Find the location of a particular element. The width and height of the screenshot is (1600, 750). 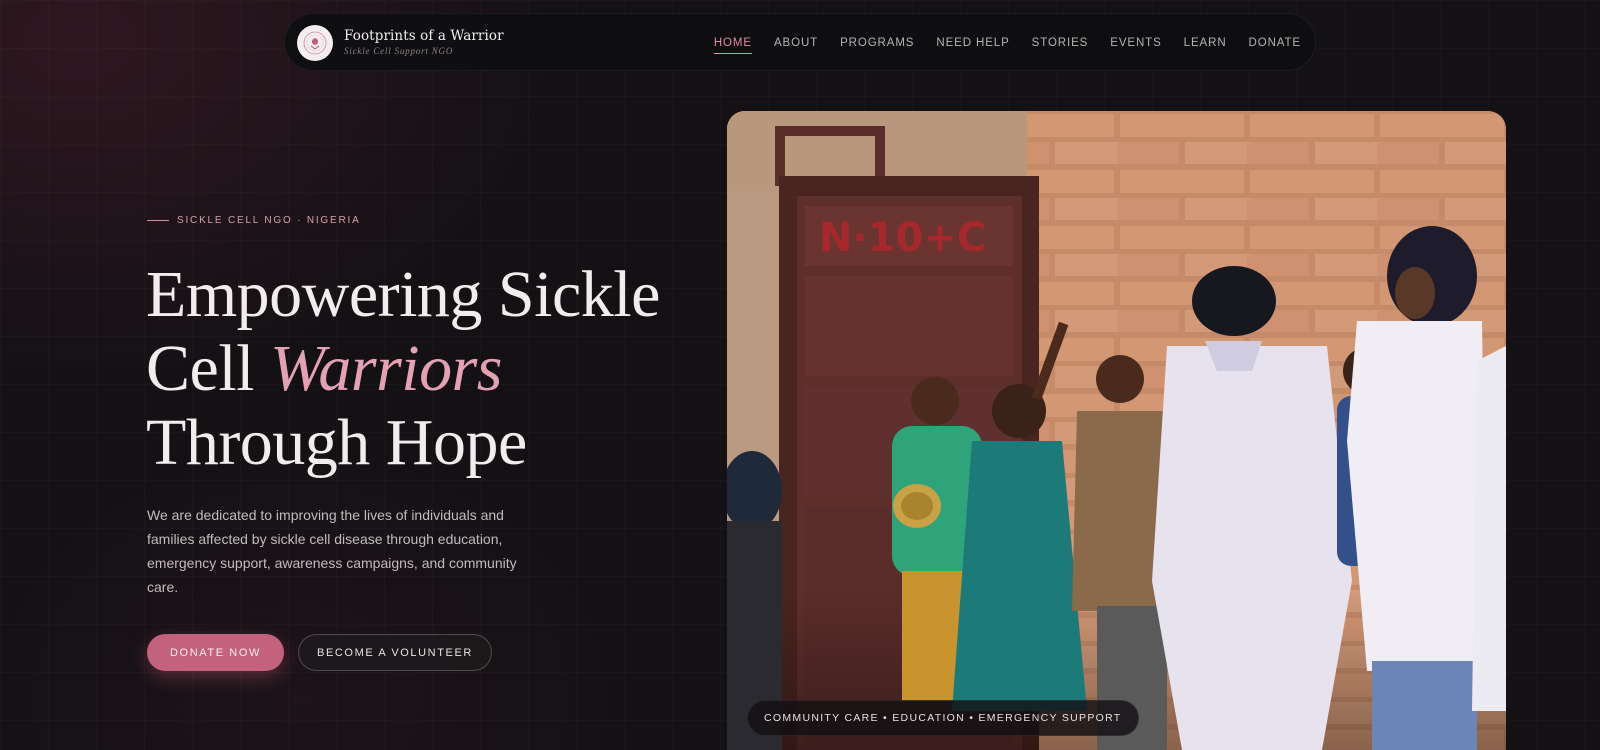

hero-eyebrow: SICKLE CELL NGO · NIGERIA is located at coordinates (254, 220).